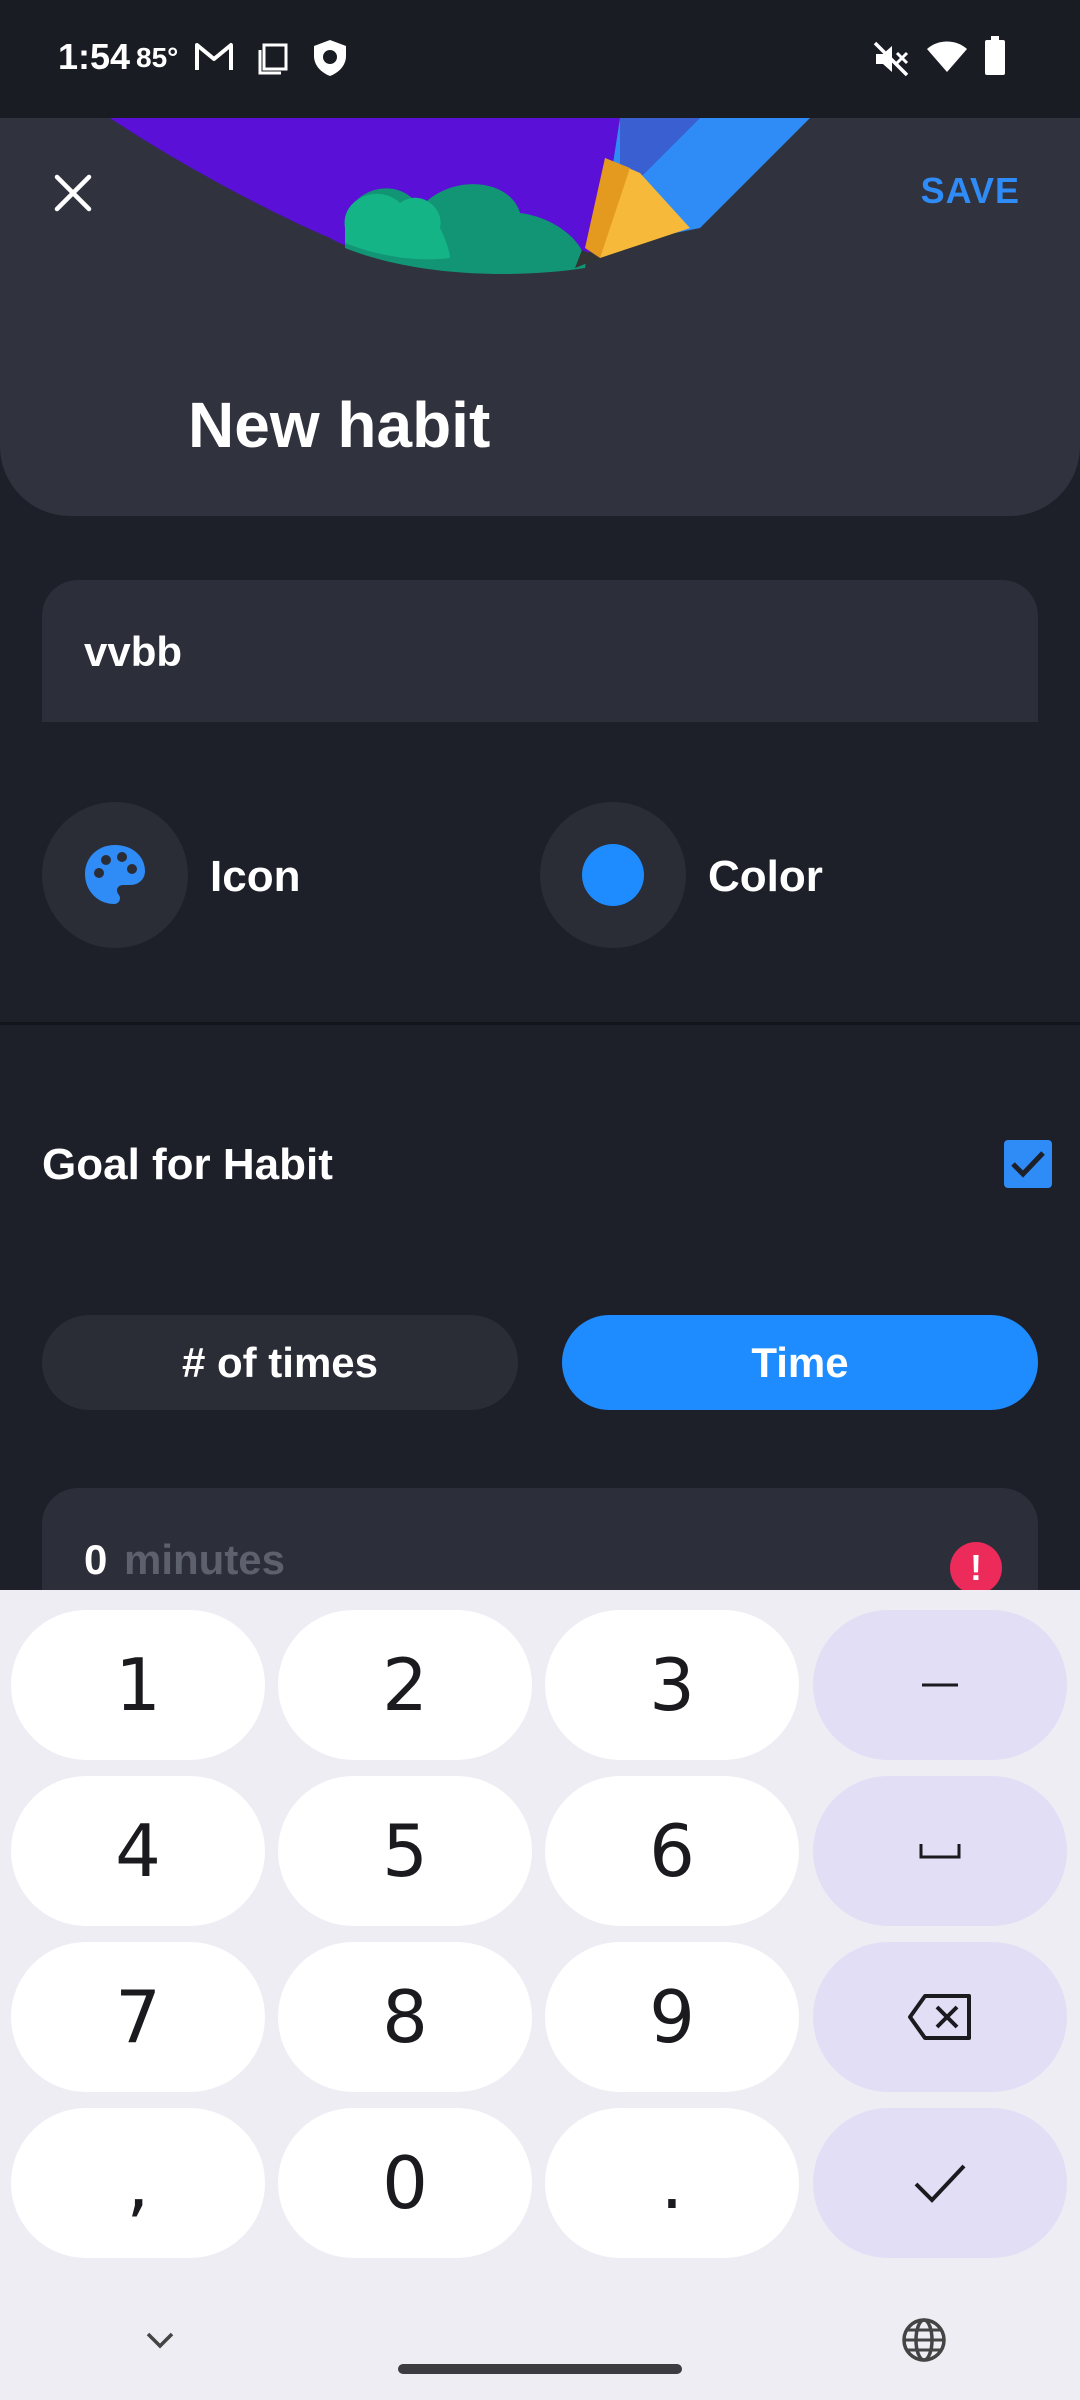 The height and width of the screenshot is (2400, 1080). I want to click on done-check-icon, so click(940, 2183).